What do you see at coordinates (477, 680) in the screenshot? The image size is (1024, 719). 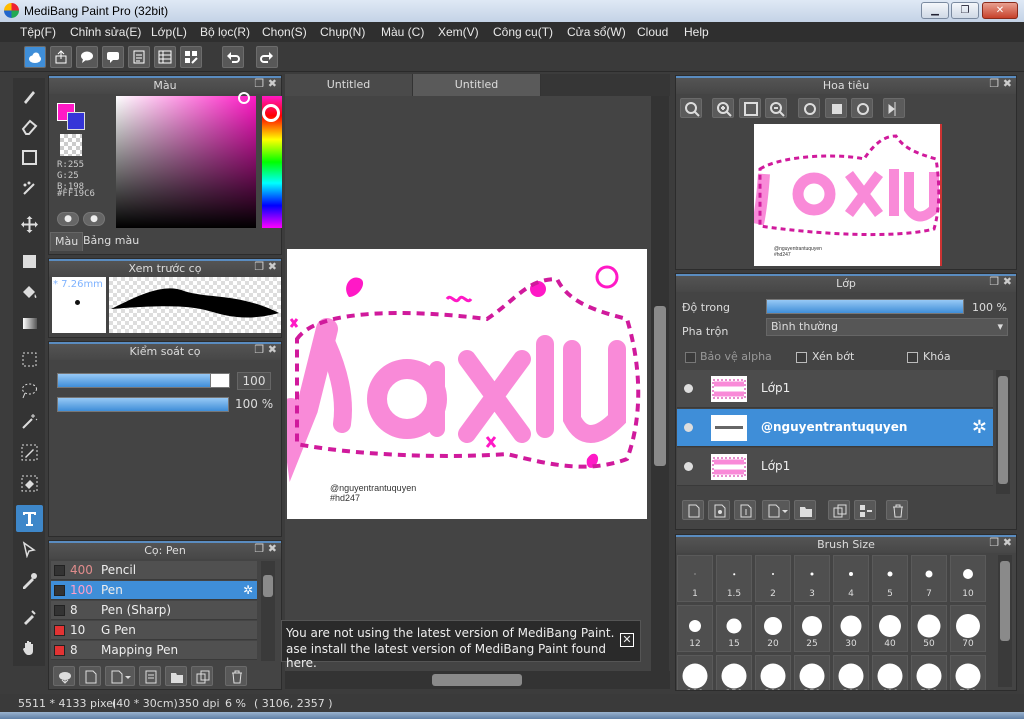 I see `canvas-horizontal-scroll-thumb` at bounding box center [477, 680].